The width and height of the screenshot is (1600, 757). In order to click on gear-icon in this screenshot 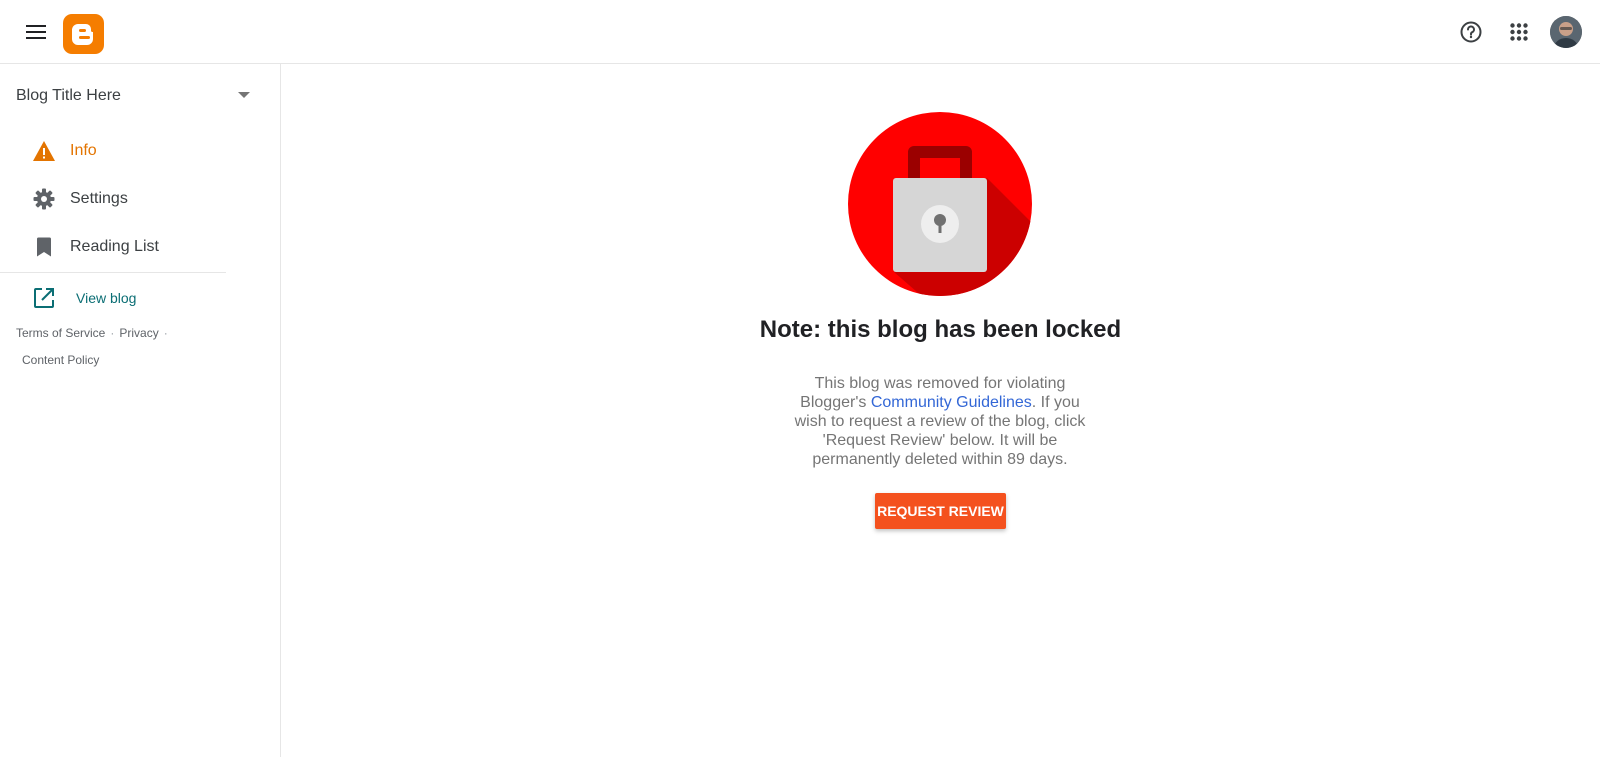, I will do `click(44, 199)`.